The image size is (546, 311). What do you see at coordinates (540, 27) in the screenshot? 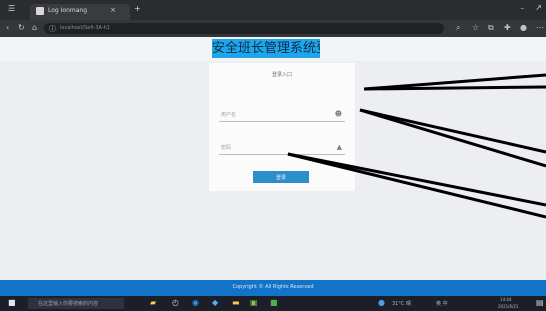
I see `more-icon: ⋯` at bounding box center [540, 27].